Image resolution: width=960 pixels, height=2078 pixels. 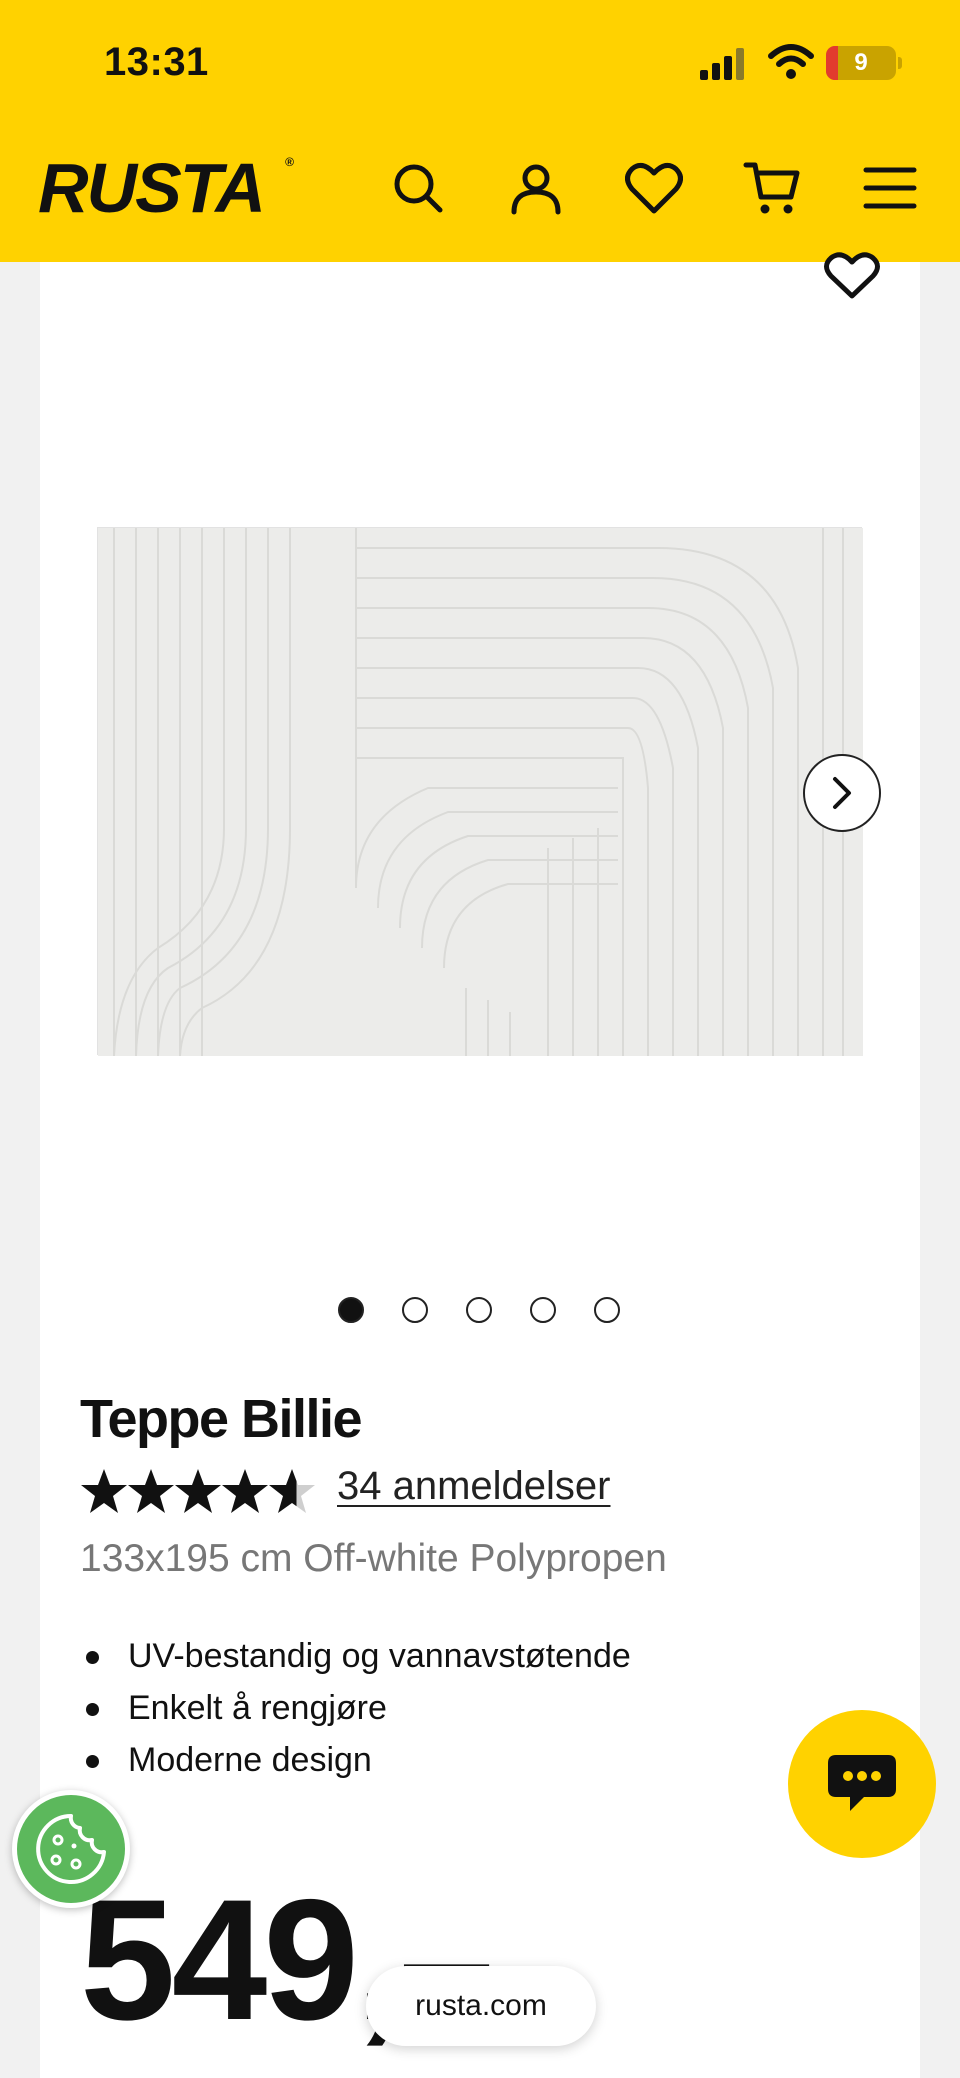 What do you see at coordinates (373, 1558) in the screenshot?
I see `product-variant-description: 133x195 cm Off-white Polypropen` at bounding box center [373, 1558].